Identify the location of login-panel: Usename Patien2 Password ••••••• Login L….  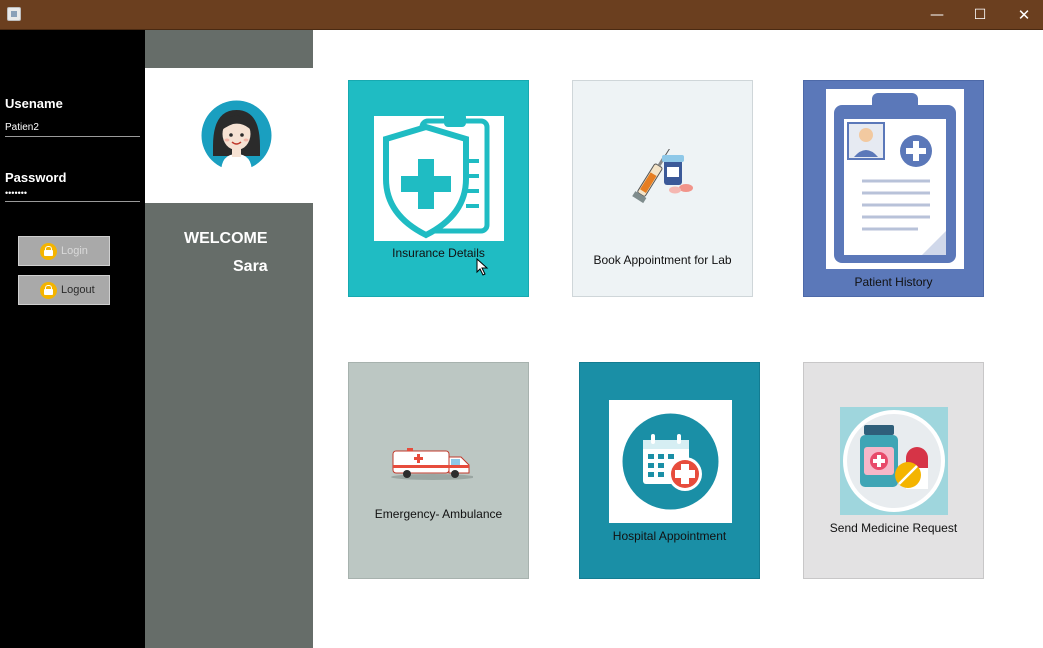
(72, 339).